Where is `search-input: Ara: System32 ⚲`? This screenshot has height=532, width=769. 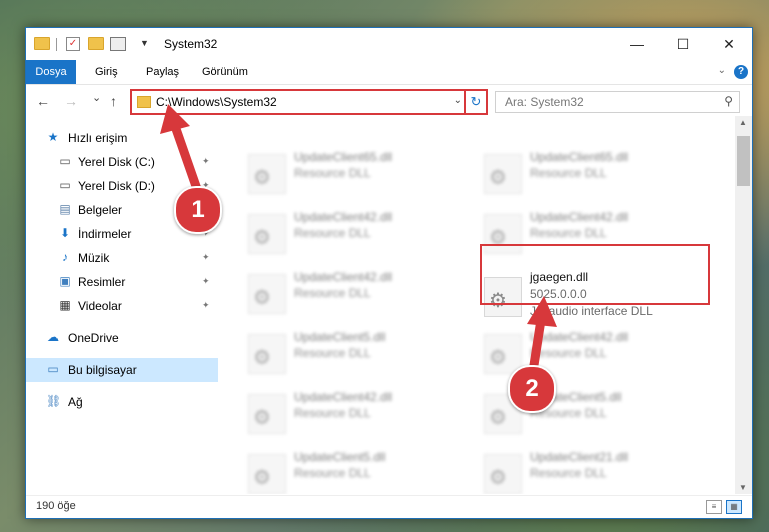
search-input: Ara: System32 ⚲ is located at coordinates (617, 102).